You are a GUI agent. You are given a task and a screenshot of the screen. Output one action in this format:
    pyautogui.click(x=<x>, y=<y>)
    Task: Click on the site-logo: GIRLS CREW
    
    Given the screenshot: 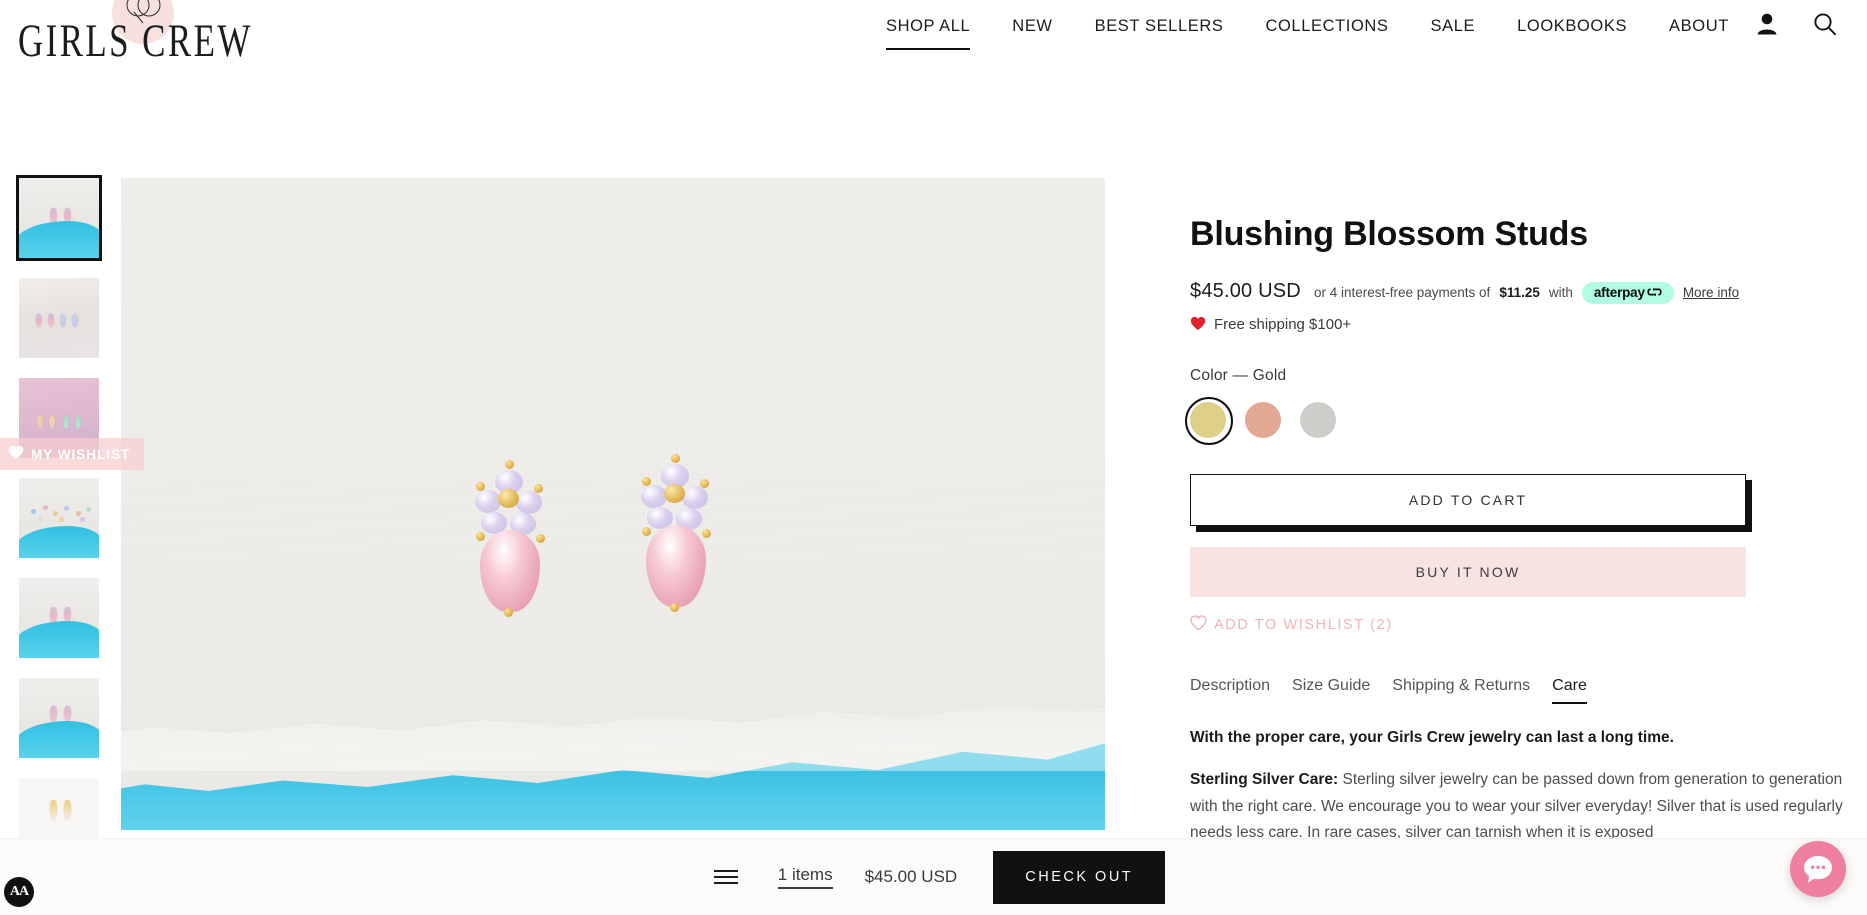 What is the action you would take?
    pyautogui.click(x=134, y=46)
    